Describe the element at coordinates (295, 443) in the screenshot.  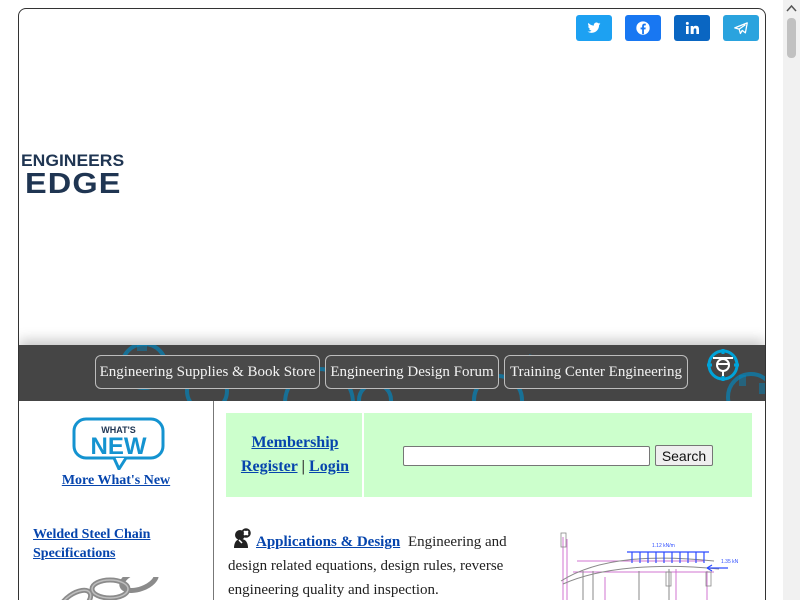
I see `membership-link: Membership` at that location.